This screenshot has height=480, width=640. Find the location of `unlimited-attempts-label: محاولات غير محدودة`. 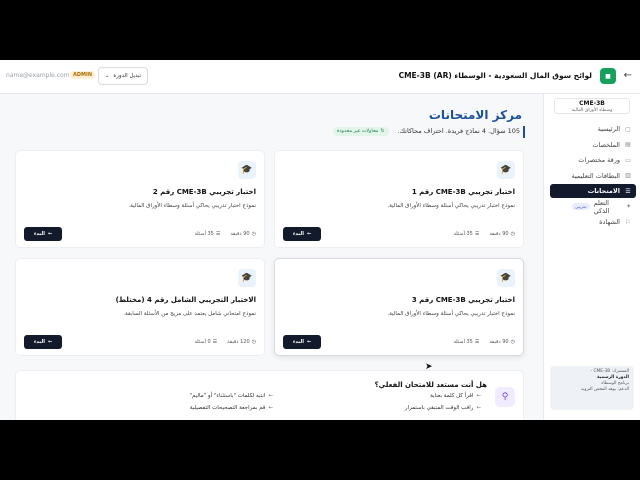

unlimited-attempts-label: محاولات غير محدودة is located at coordinates (358, 131).